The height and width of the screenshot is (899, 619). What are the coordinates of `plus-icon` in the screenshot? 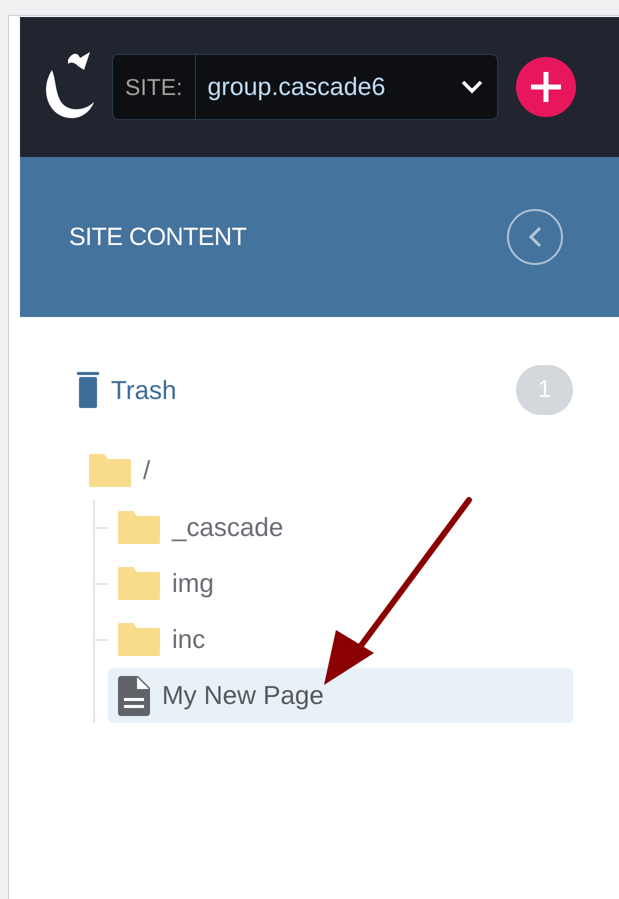 It's located at (546, 87).